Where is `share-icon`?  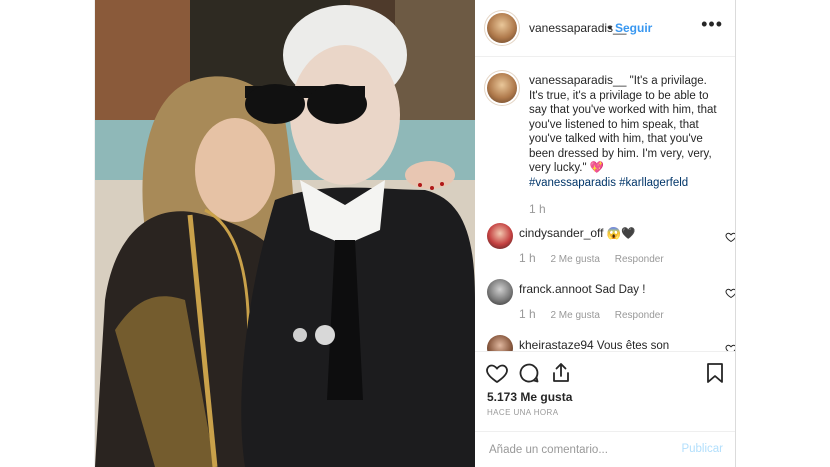 share-icon is located at coordinates (561, 373).